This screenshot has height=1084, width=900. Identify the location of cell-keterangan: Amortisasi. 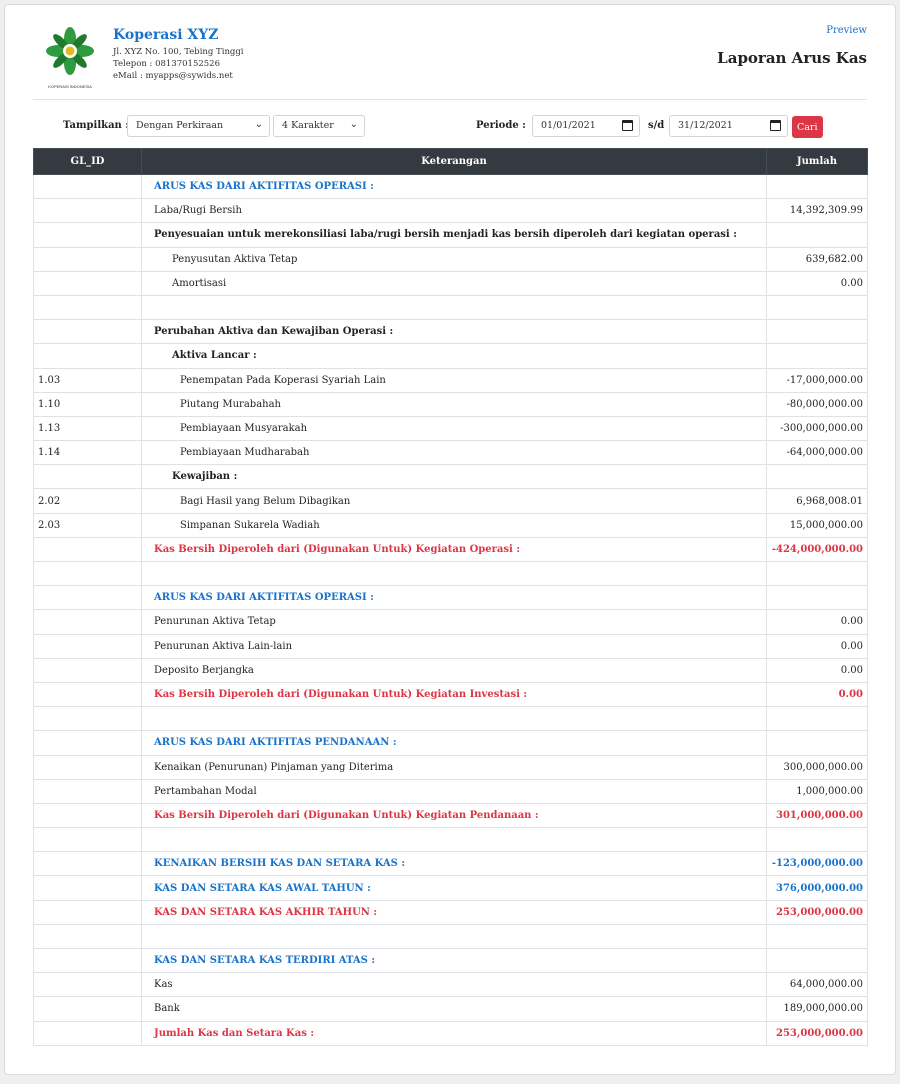
(454, 283).